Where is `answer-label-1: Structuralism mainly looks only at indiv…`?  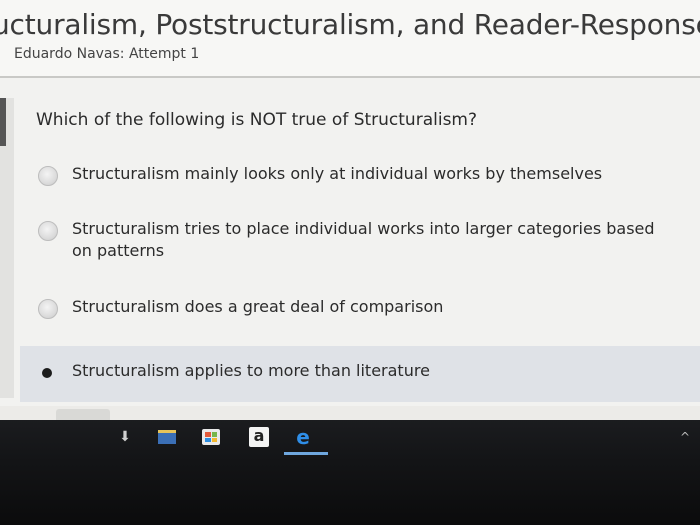
answer-label-1: Structuralism mainly looks only at indiv… is located at coordinates (372, 174).